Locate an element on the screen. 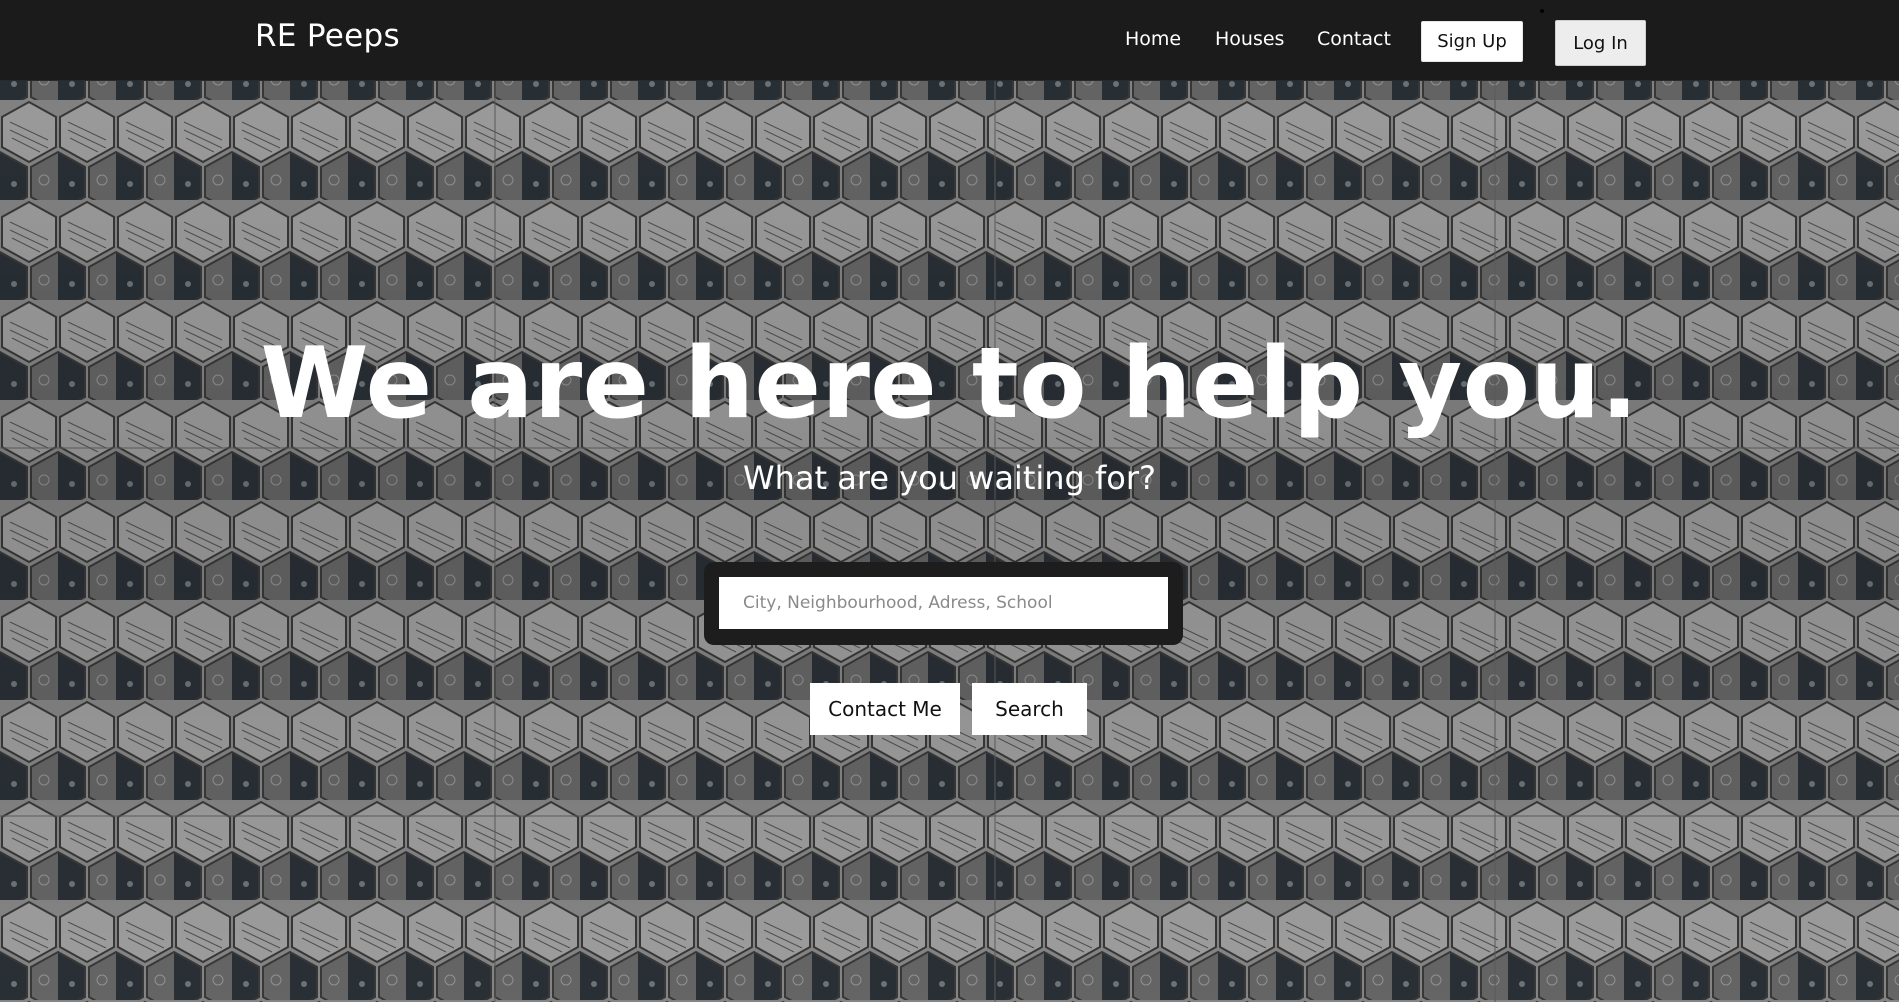 This screenshot has height=1002, width=1899. dot-icon is located at coordinates (1542, 11).